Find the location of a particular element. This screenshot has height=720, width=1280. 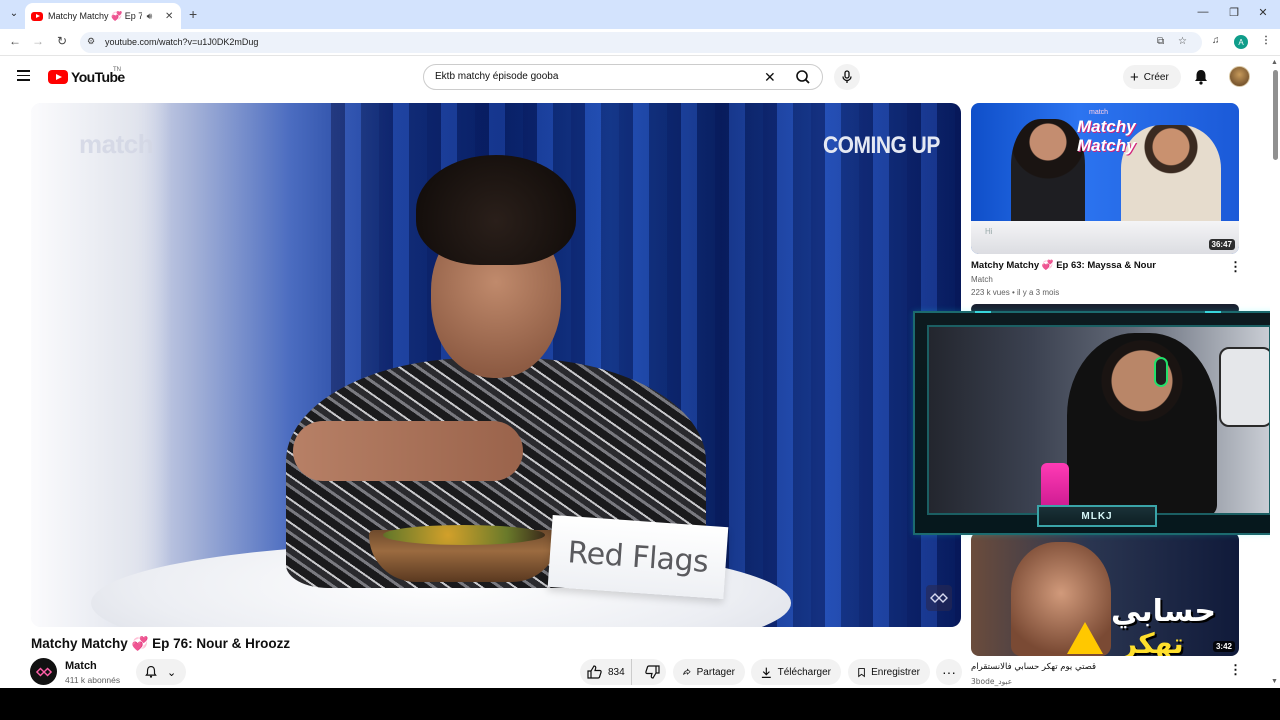

create-label: Créer is located at coordinates (1156, 77).